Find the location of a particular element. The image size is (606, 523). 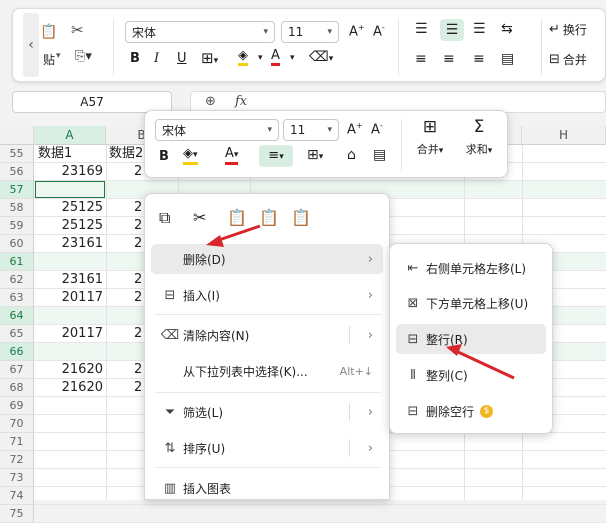

arrow-to-entire-row is located at coordinates (480, 362).